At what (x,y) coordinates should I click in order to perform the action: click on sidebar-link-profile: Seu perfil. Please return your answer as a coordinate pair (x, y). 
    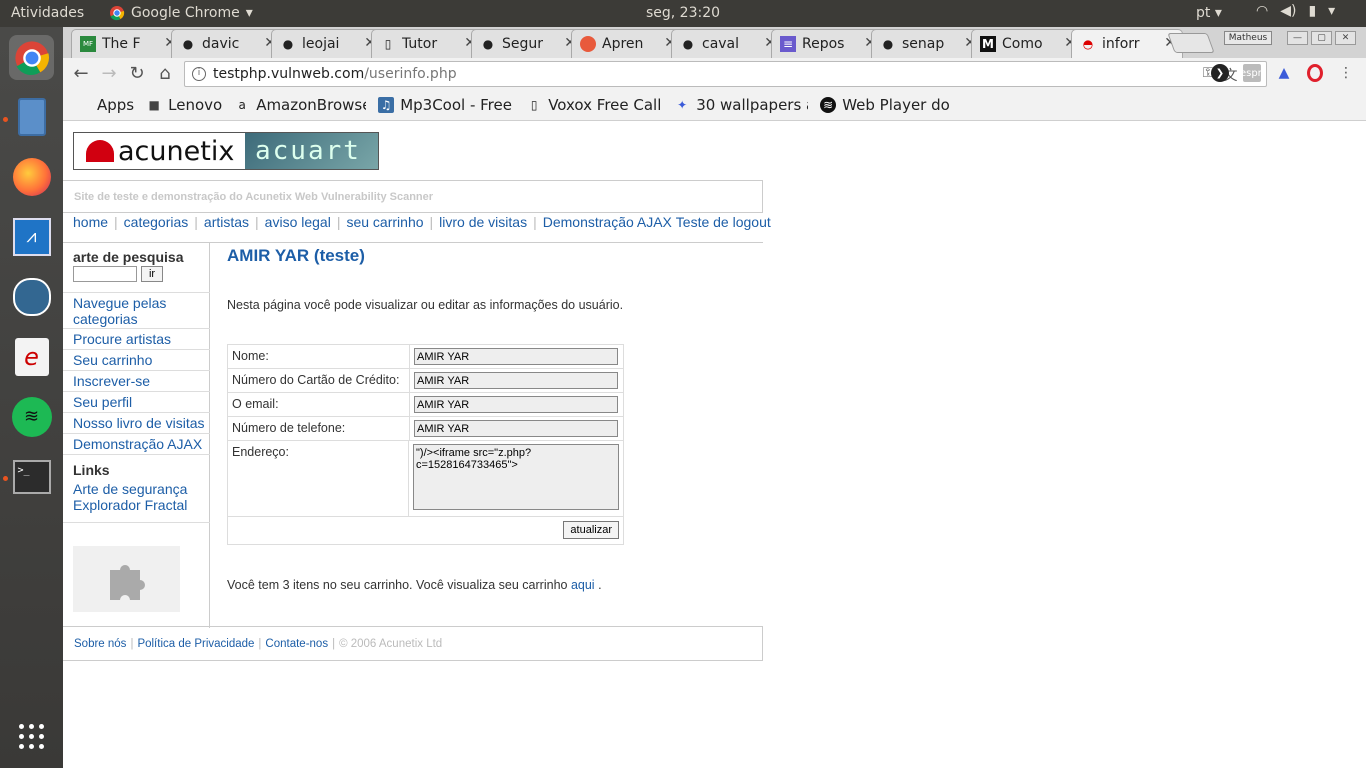
    Looking at the image, I should click on (136, 402).